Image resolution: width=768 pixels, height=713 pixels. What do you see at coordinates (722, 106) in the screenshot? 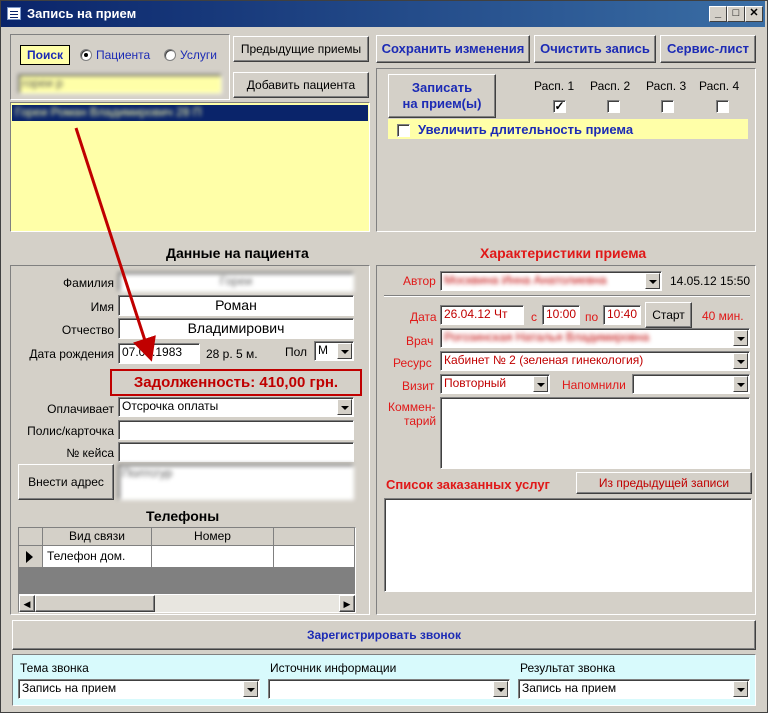
I see `schedule-4-checkbox` at bounding box center [722, 106].